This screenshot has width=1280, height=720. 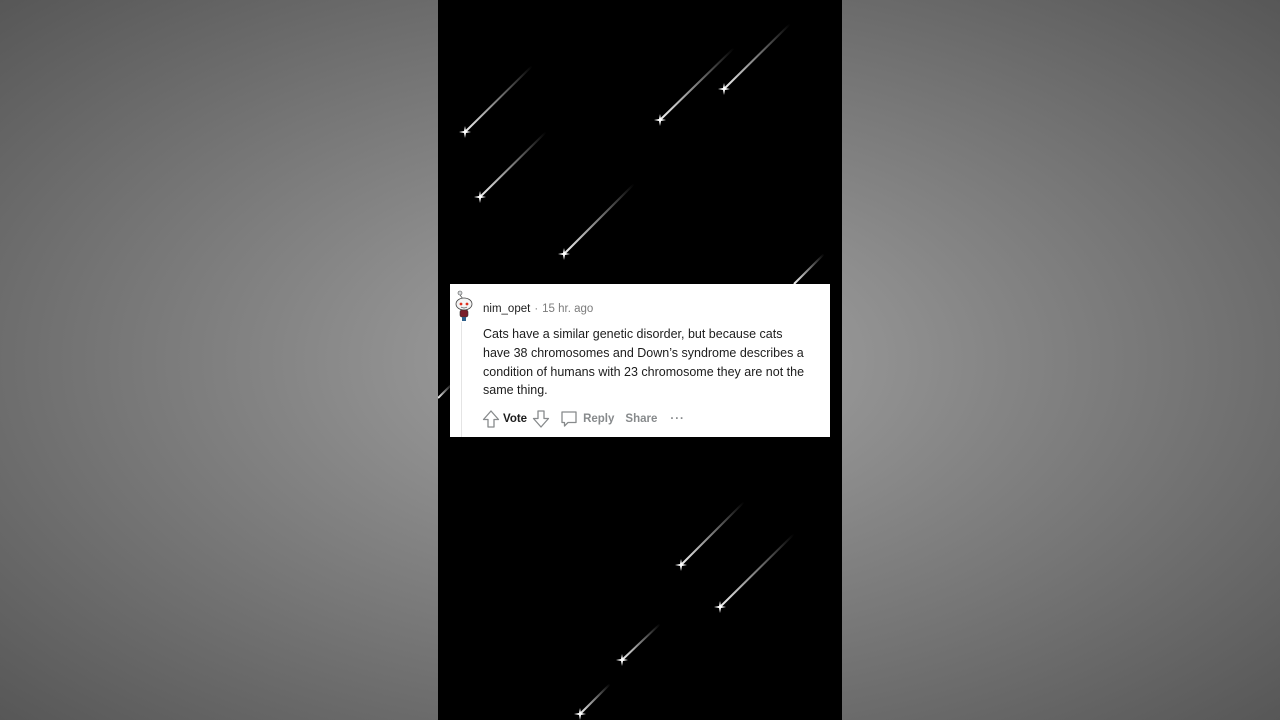 What do you see at coordinates (515, 419) in the screenshot?
I see `vote-count: Vote` at bounding box center [515, 419].